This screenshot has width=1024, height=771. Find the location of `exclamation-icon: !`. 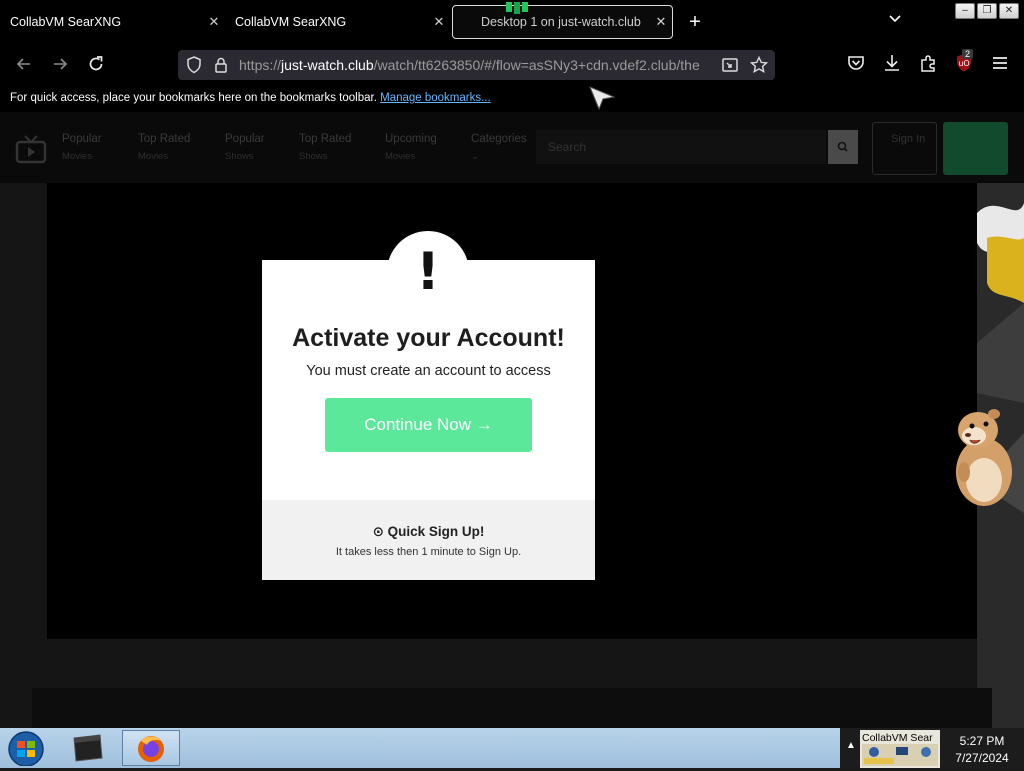

exclamation-icon: ! is located at coordinates (428, 272).